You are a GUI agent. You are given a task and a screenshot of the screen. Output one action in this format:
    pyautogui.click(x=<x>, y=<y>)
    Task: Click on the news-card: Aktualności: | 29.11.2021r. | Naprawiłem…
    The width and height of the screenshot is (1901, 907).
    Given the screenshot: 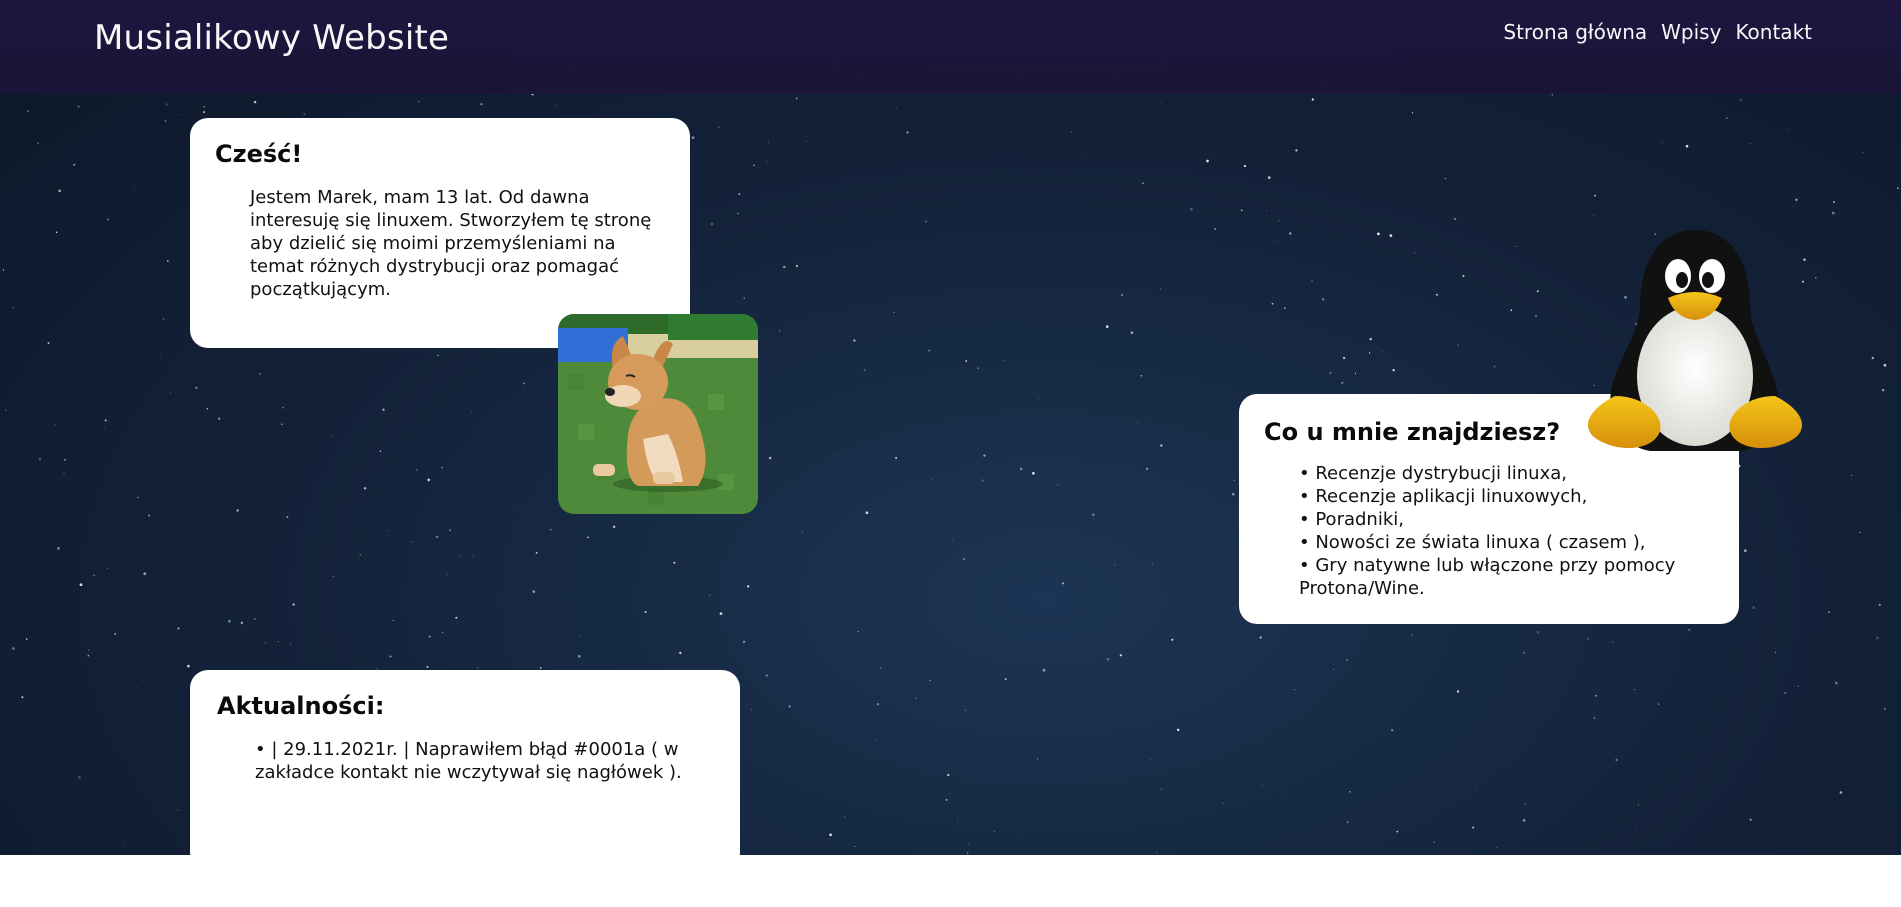 What is the action you would take?
    pyautogui.click(x=465, y=762)
    